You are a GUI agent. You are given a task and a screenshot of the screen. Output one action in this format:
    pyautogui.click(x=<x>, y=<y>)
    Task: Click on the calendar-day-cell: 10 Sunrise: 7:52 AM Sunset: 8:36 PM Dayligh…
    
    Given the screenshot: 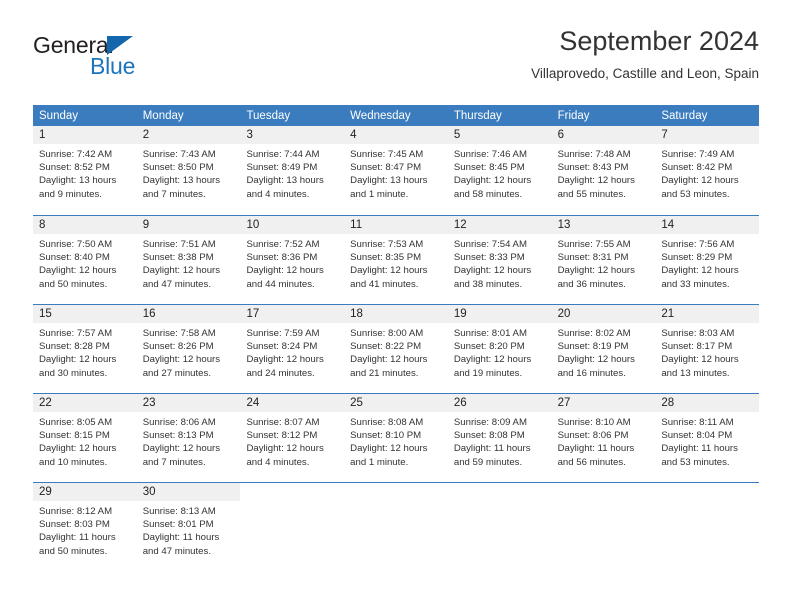 What is the action you would take?
    pyautogui.click(x=292, y=260)
    